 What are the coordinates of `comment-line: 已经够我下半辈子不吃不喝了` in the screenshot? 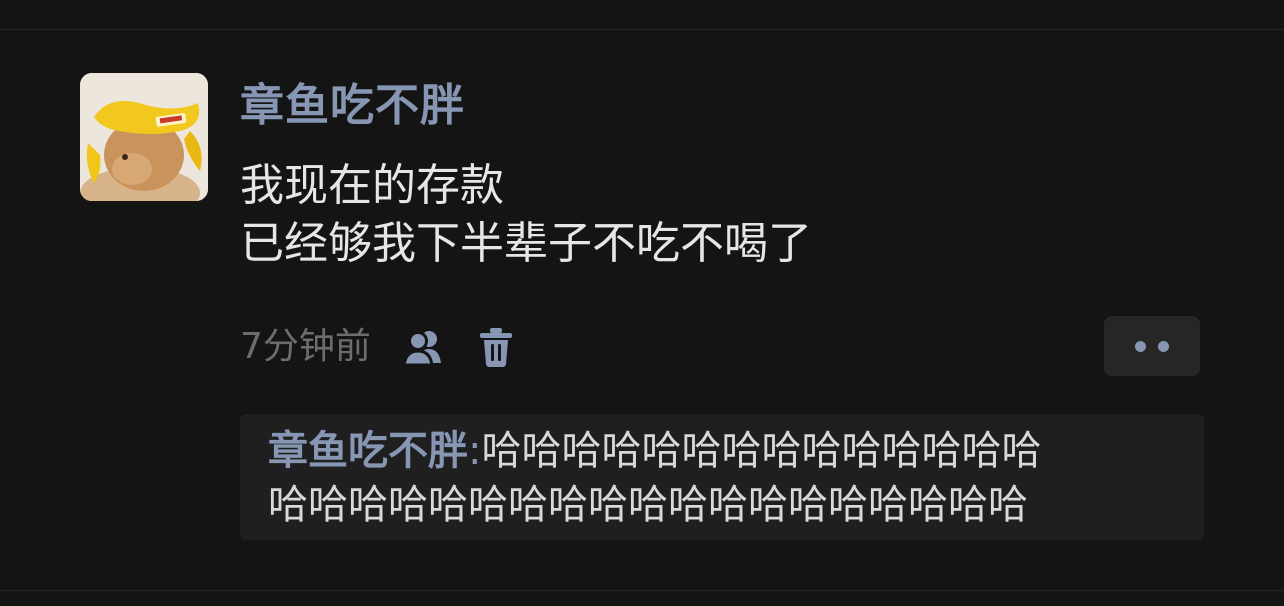 It's located at (526, 243).